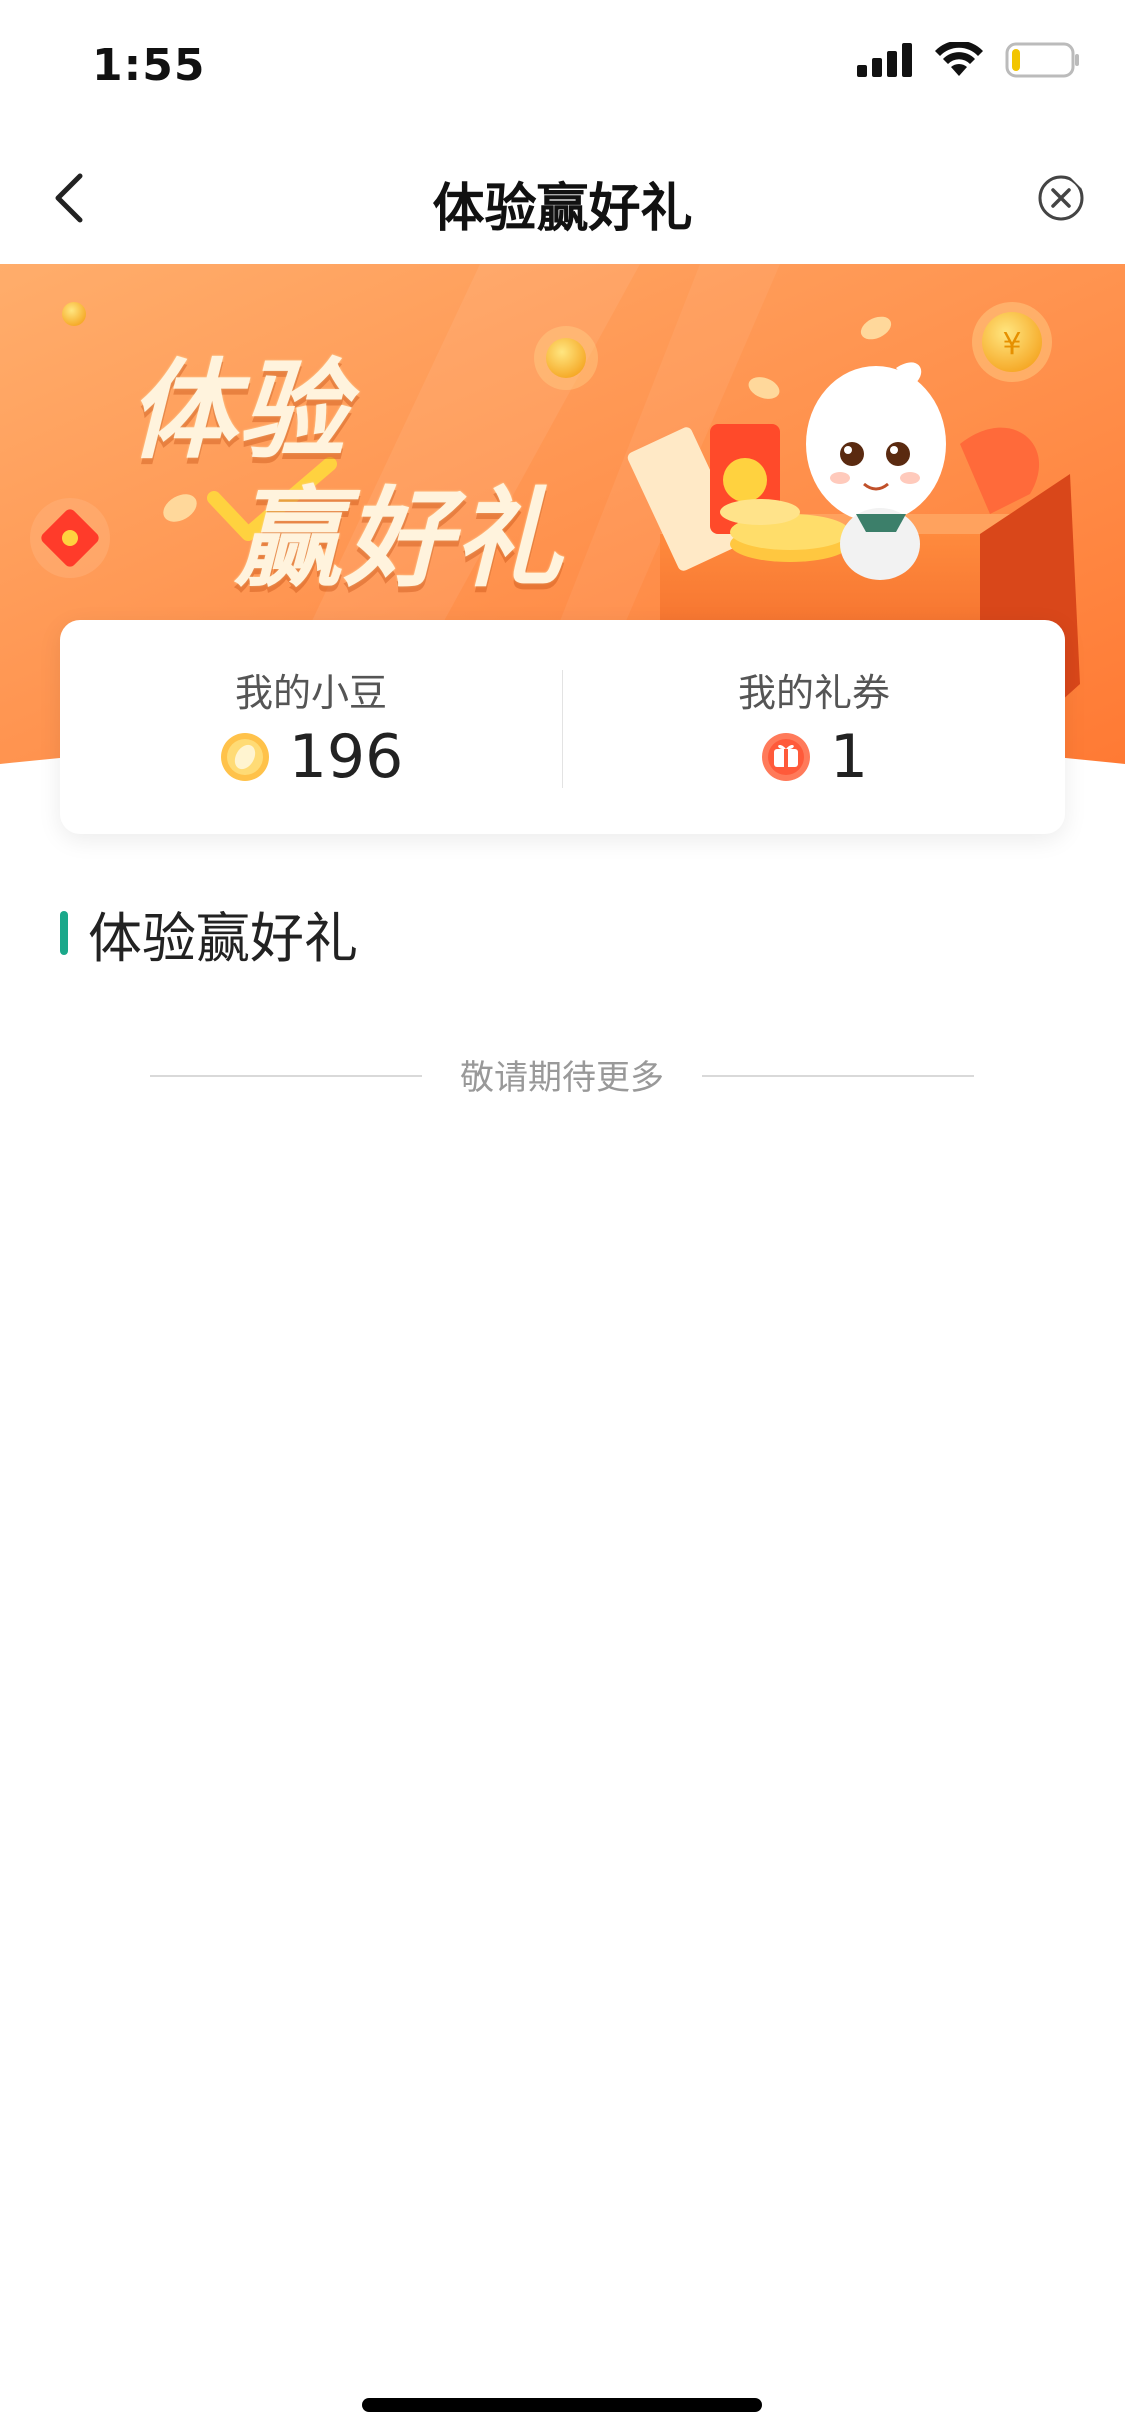 Image resolution: width=1125 pixels, height=2436 pixels. I want to click on coupons-stat: 我的礼券 1, so click(814, 727).